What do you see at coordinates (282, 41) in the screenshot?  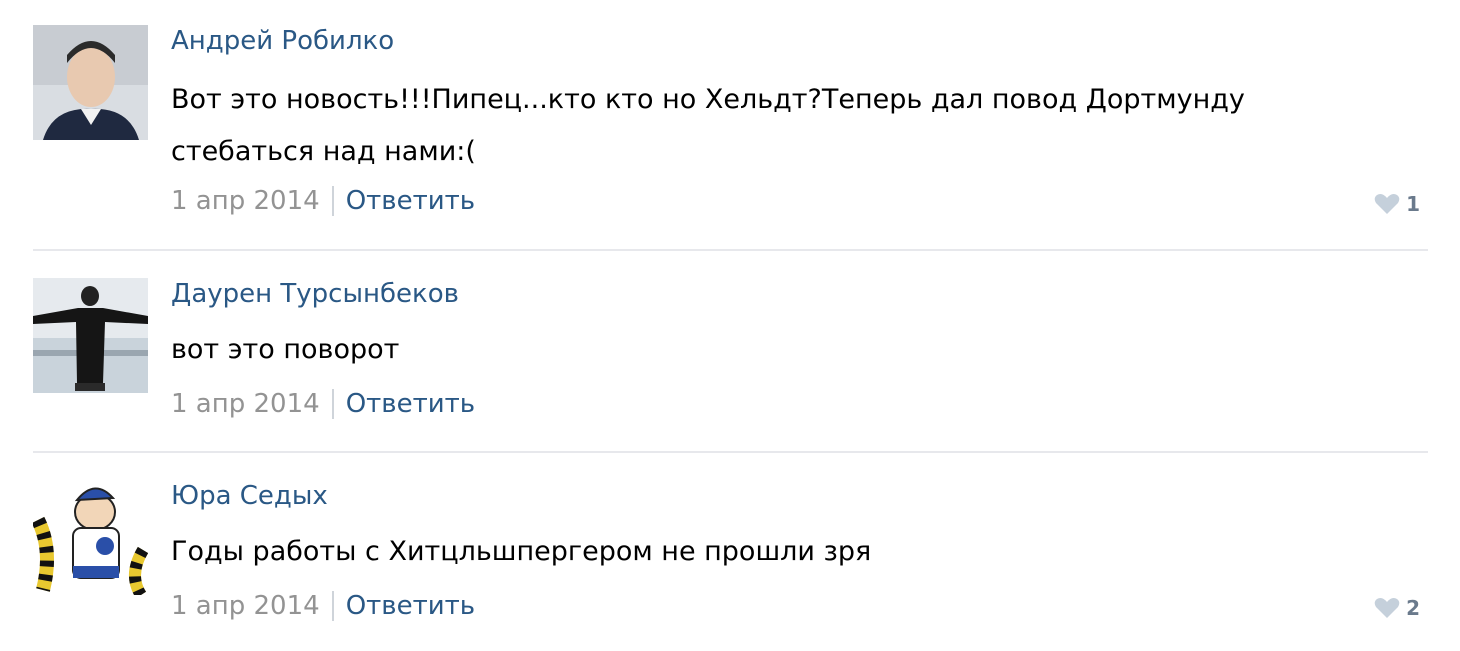 I see `comment-author-link: Андрей Робилко` at bounding box center [282, 41].